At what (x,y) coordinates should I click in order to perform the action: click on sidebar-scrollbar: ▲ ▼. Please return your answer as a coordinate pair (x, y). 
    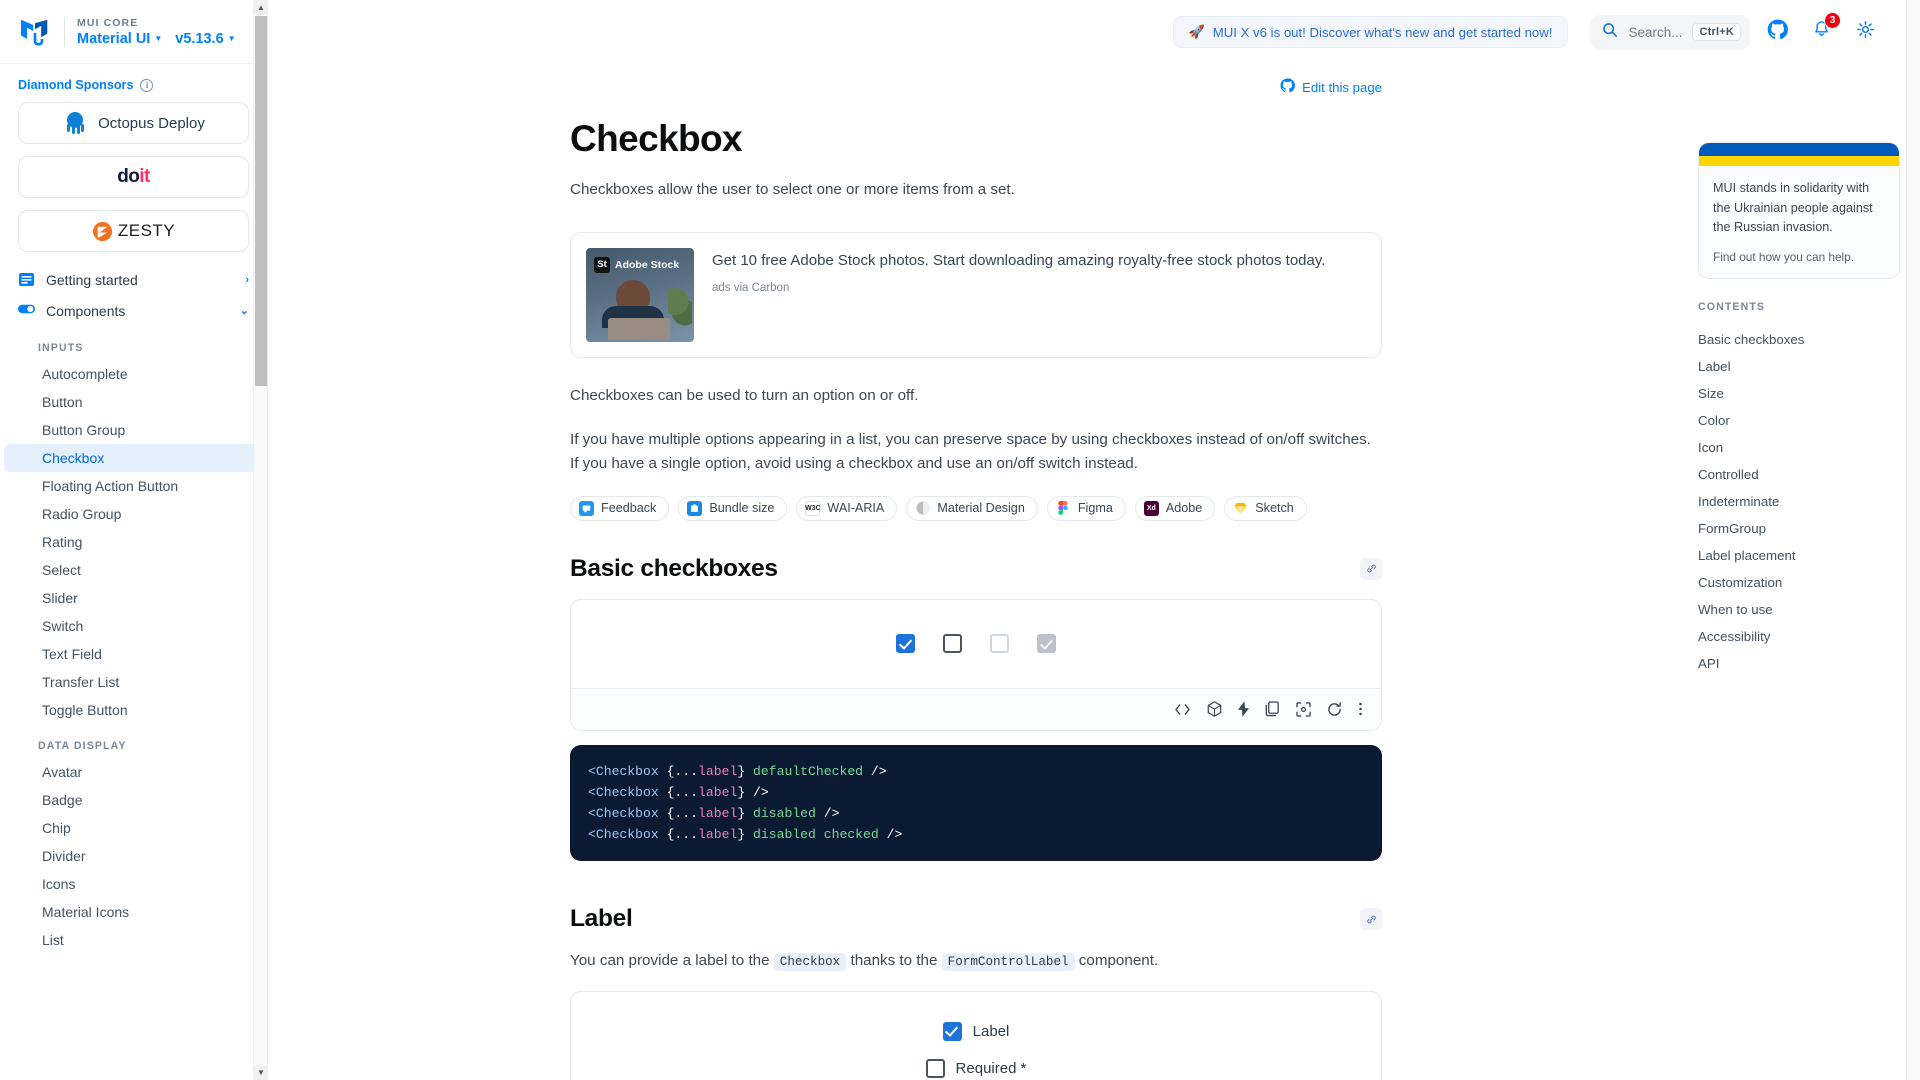
    Looking at the image, I should click on (260, 540).